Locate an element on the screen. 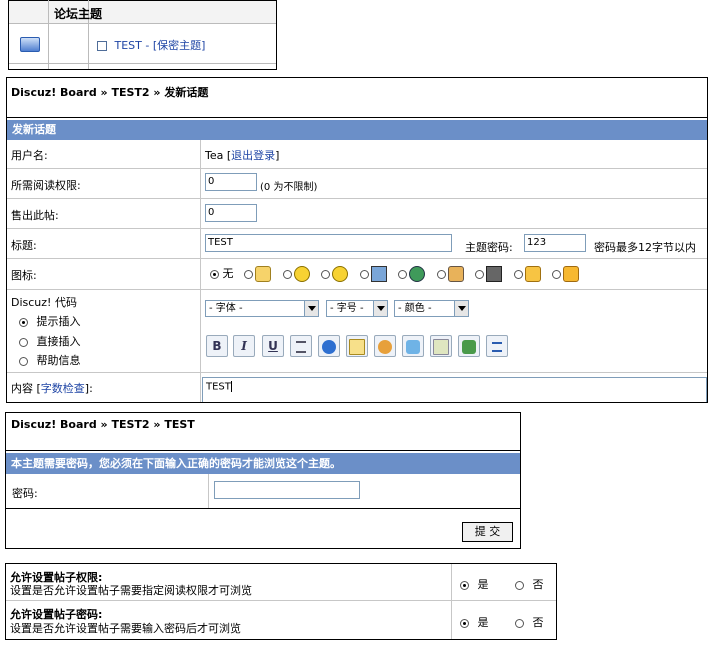 The height and width of the screenshot is (652, 716). topic-title-link: TEST is located at coordinates (128, 45).